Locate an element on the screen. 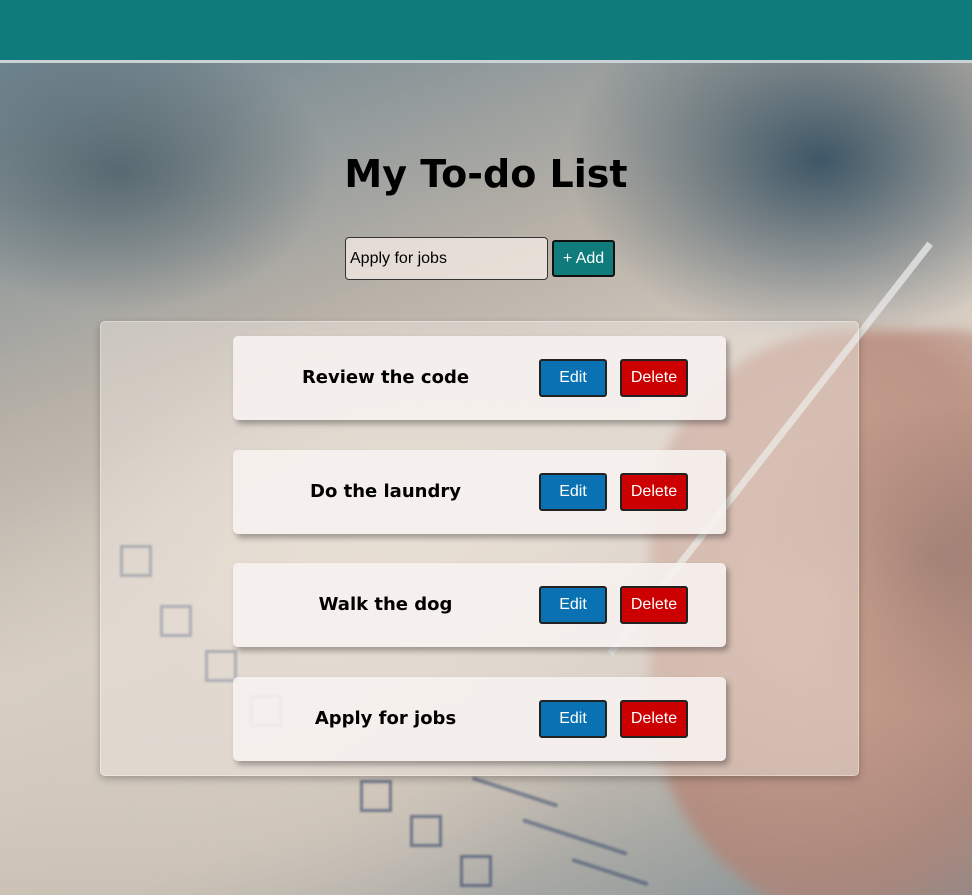 This screenshot has width=972, height=895. todo-item: Do the laundry Edit Delete is located at coordinates (479, 492).